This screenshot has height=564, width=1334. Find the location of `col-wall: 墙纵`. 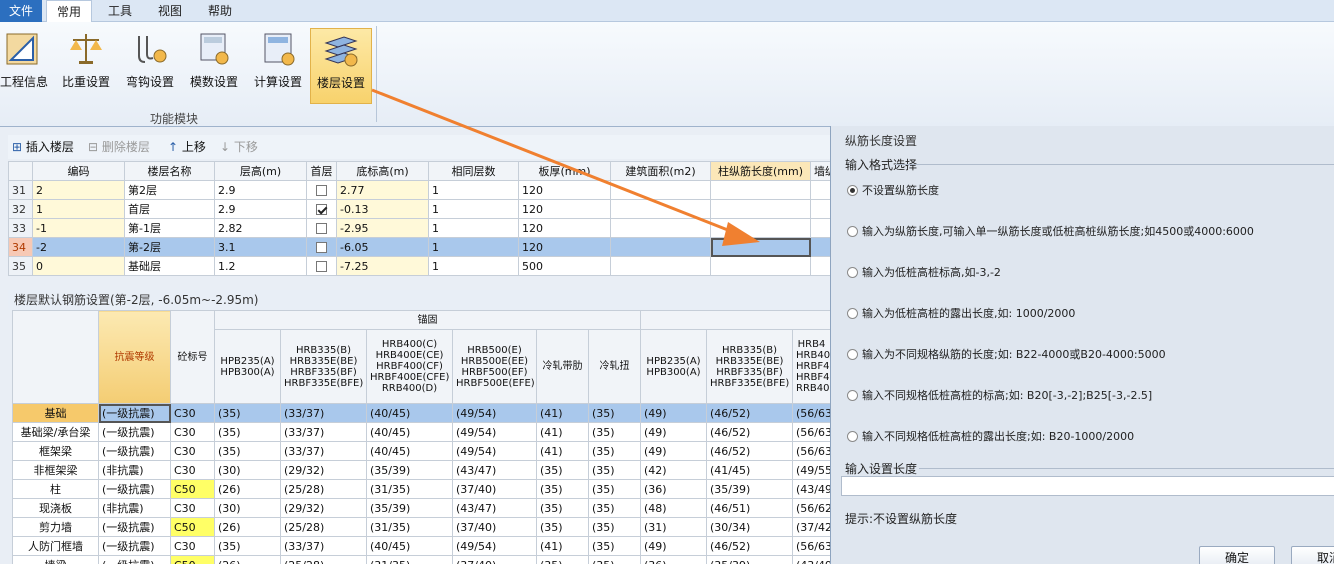

col-wall: 墙纵 is located at coordinates (820, 171).